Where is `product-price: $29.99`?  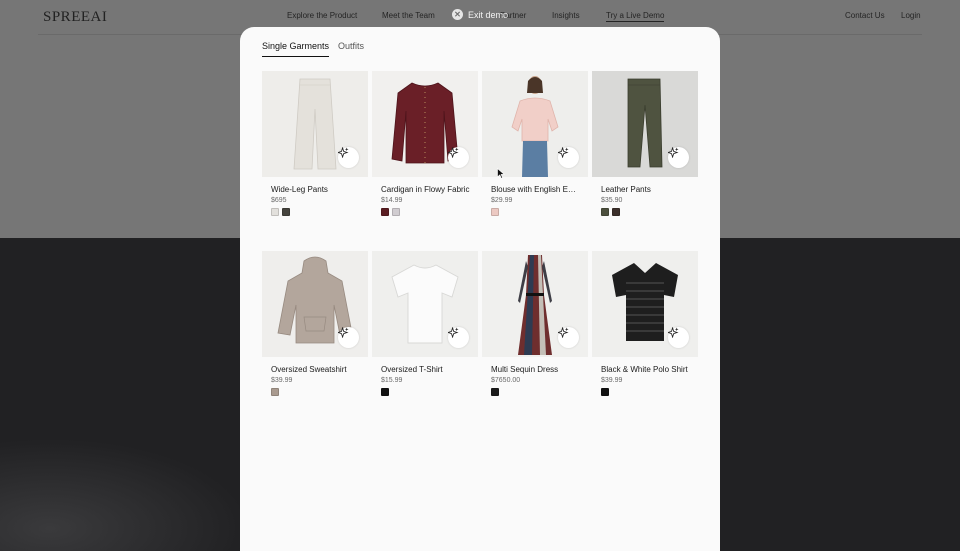 product-price: $29.99 is located at coordinates (502, 200).